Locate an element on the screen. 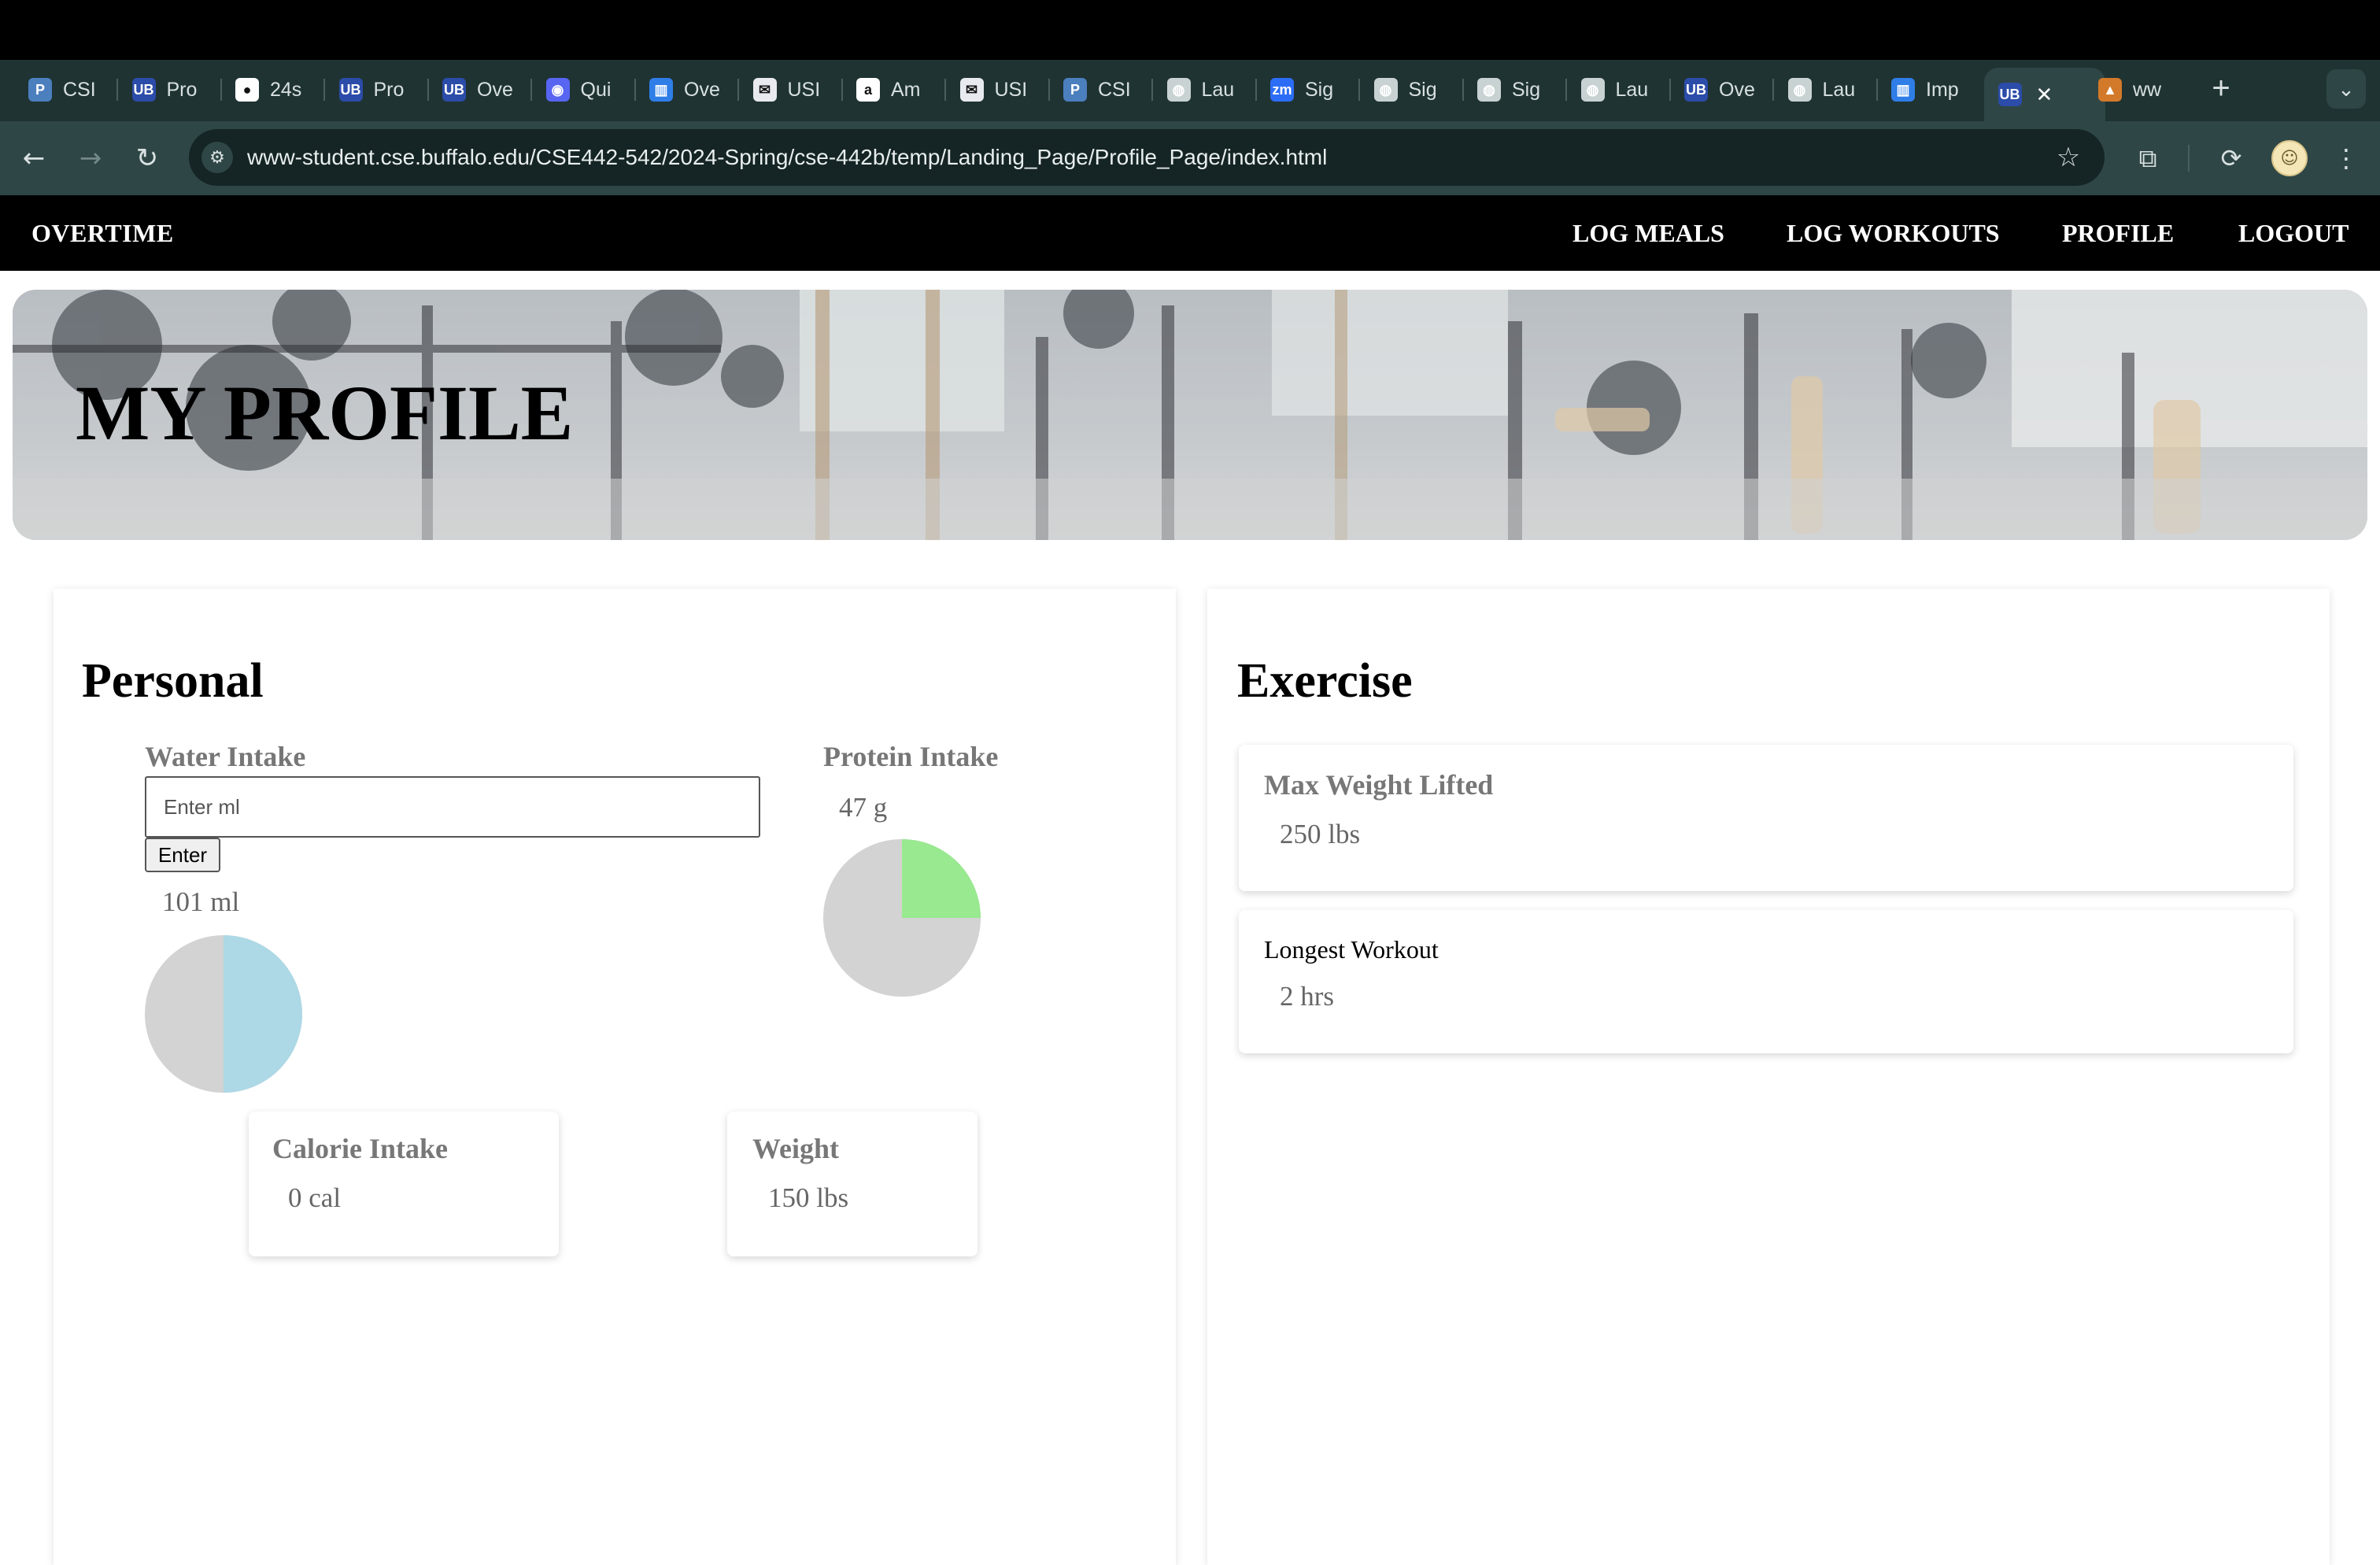  back-button: ← is located at coordinates (34, 158).